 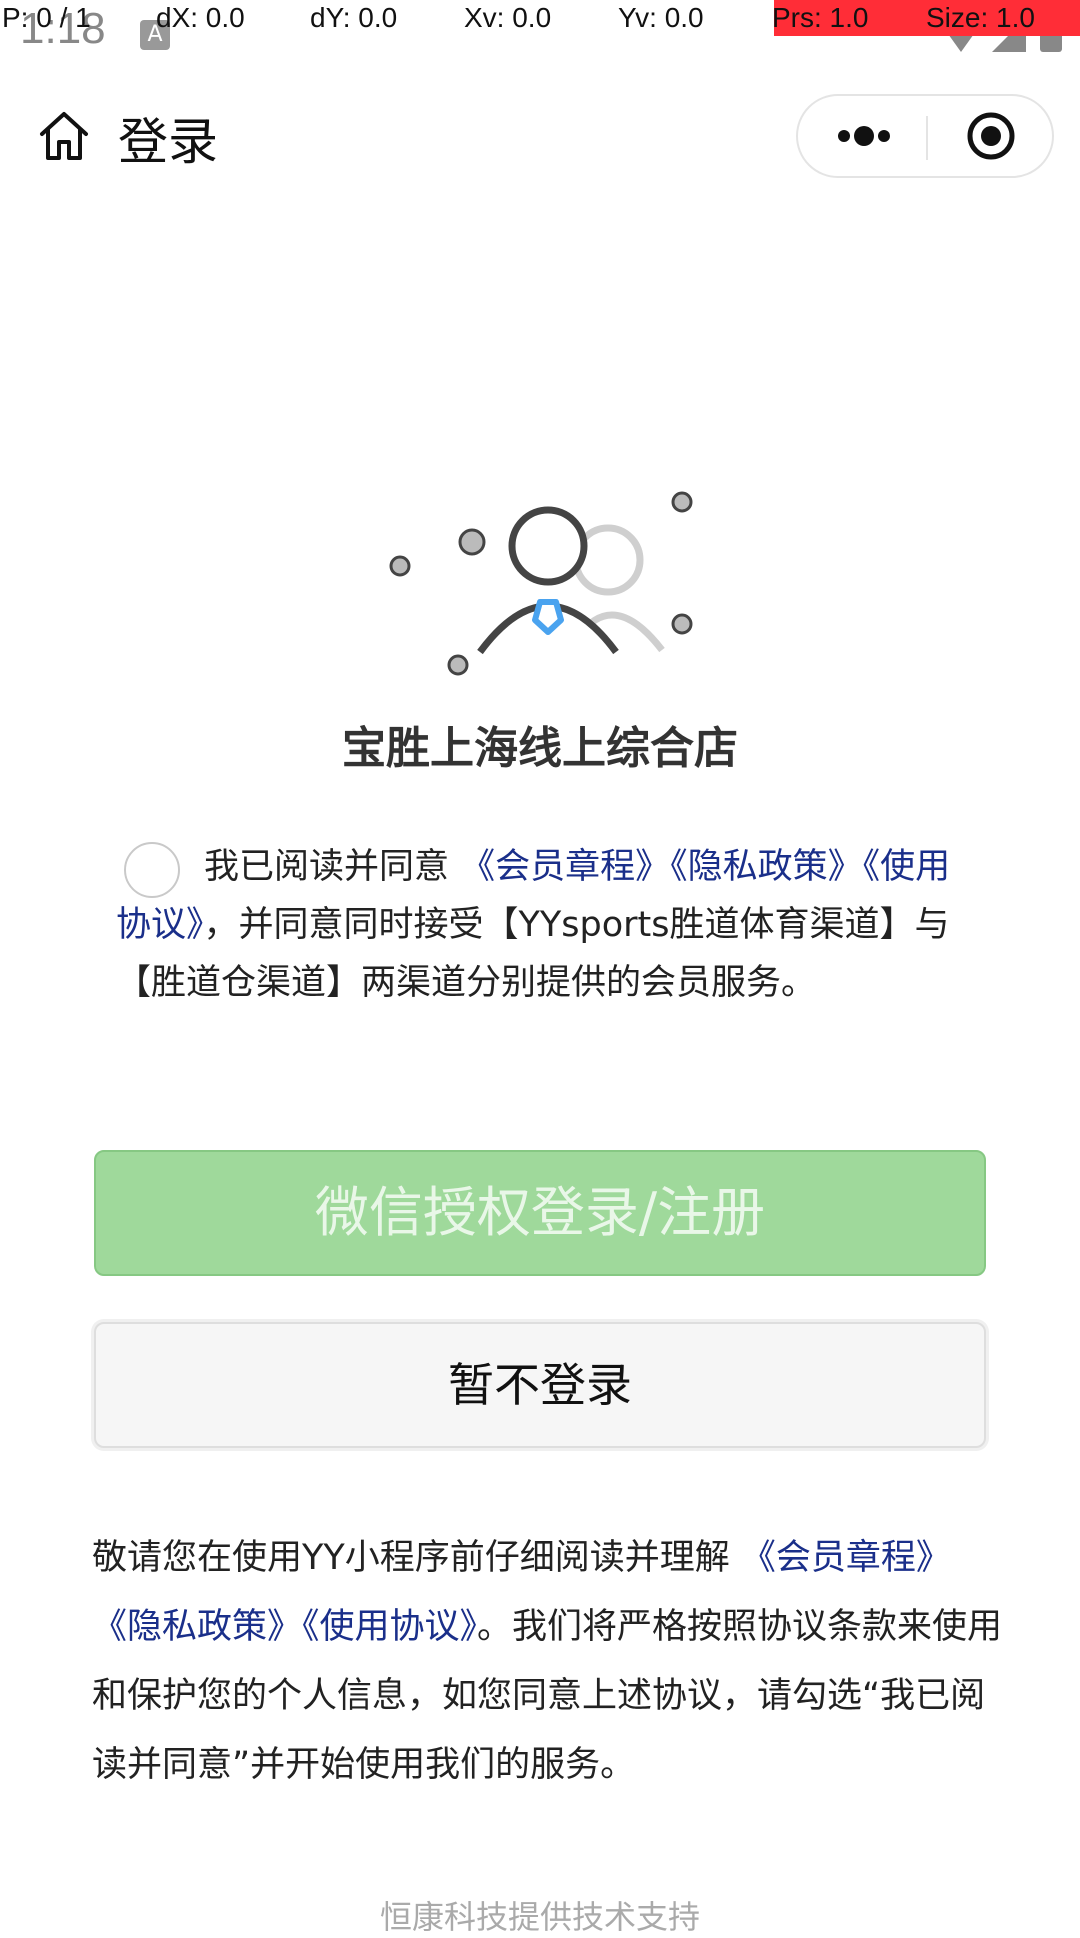 What do you see at coordinates (389, 1627) in the screenshot?
I see `notice-terms-of-use-link: 《使用协议》` at bounding box center [389, 1627].